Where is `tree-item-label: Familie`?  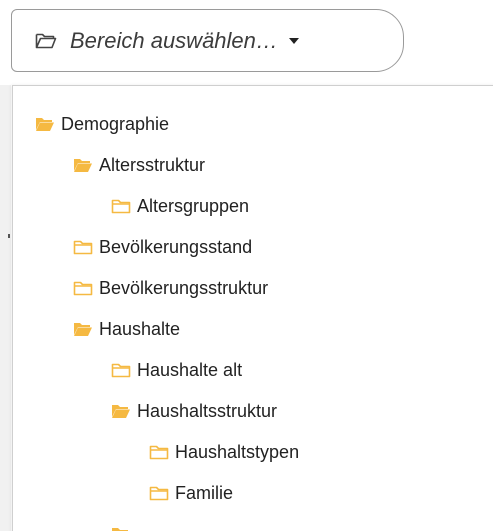
tree-item-label: Familie is located at coordinates (204, 492).